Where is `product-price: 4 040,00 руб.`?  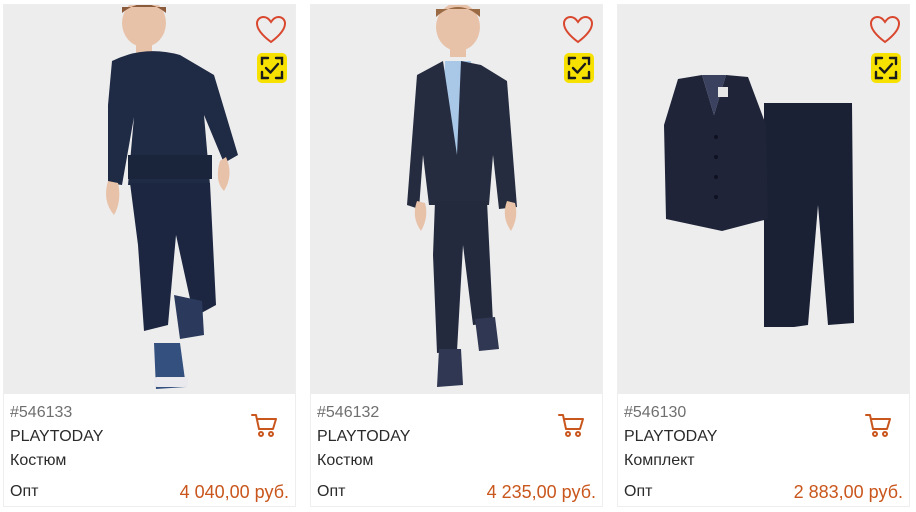 product-price: 4 040,00 руб. is located at coordinates (234, 492).